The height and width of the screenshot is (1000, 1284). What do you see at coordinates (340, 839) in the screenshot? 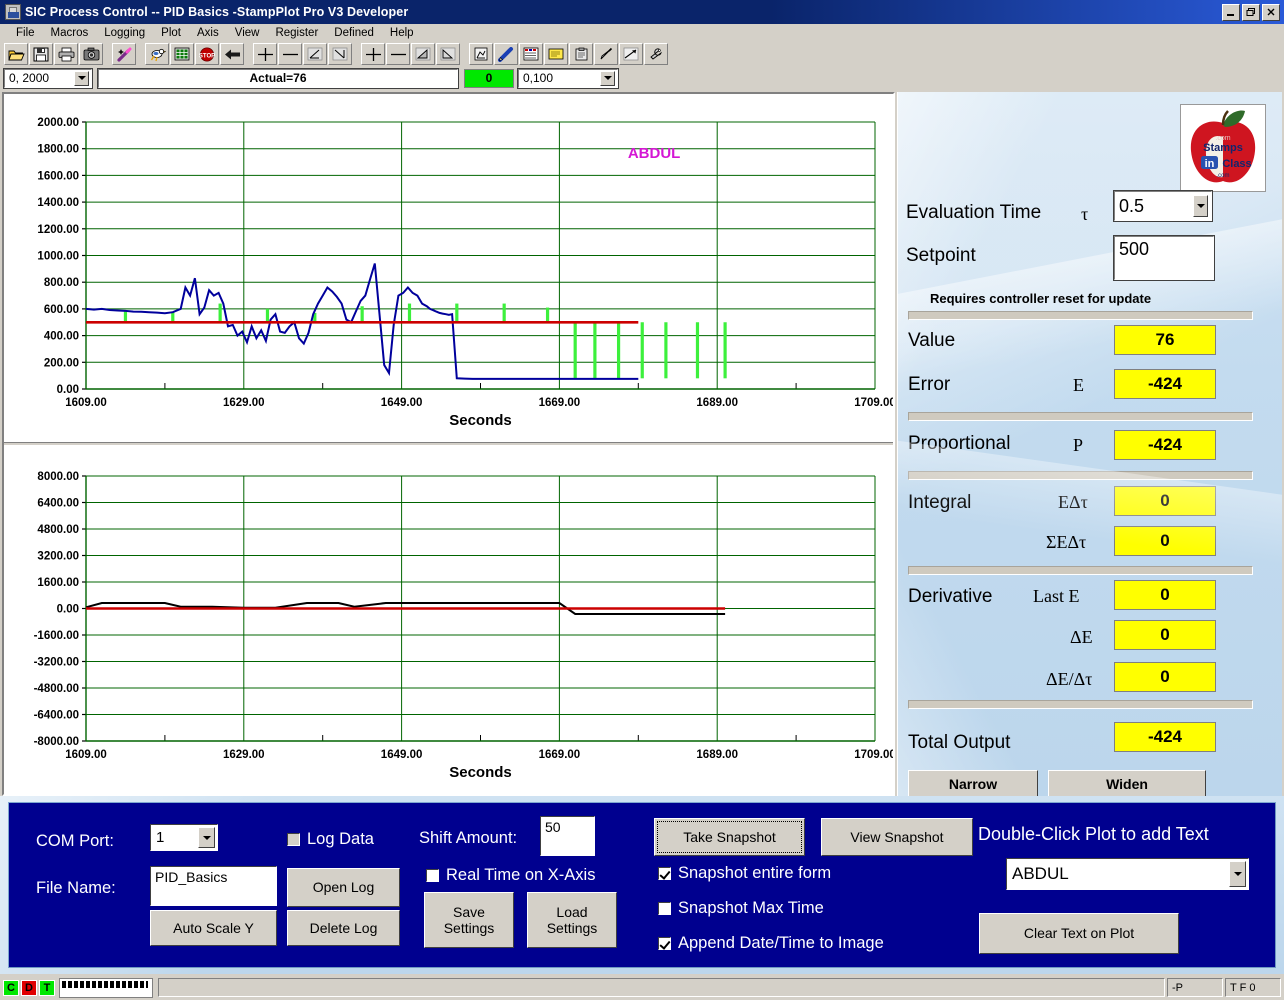
I see `log-data-label: Log Data` at bounding box center [340, 839].